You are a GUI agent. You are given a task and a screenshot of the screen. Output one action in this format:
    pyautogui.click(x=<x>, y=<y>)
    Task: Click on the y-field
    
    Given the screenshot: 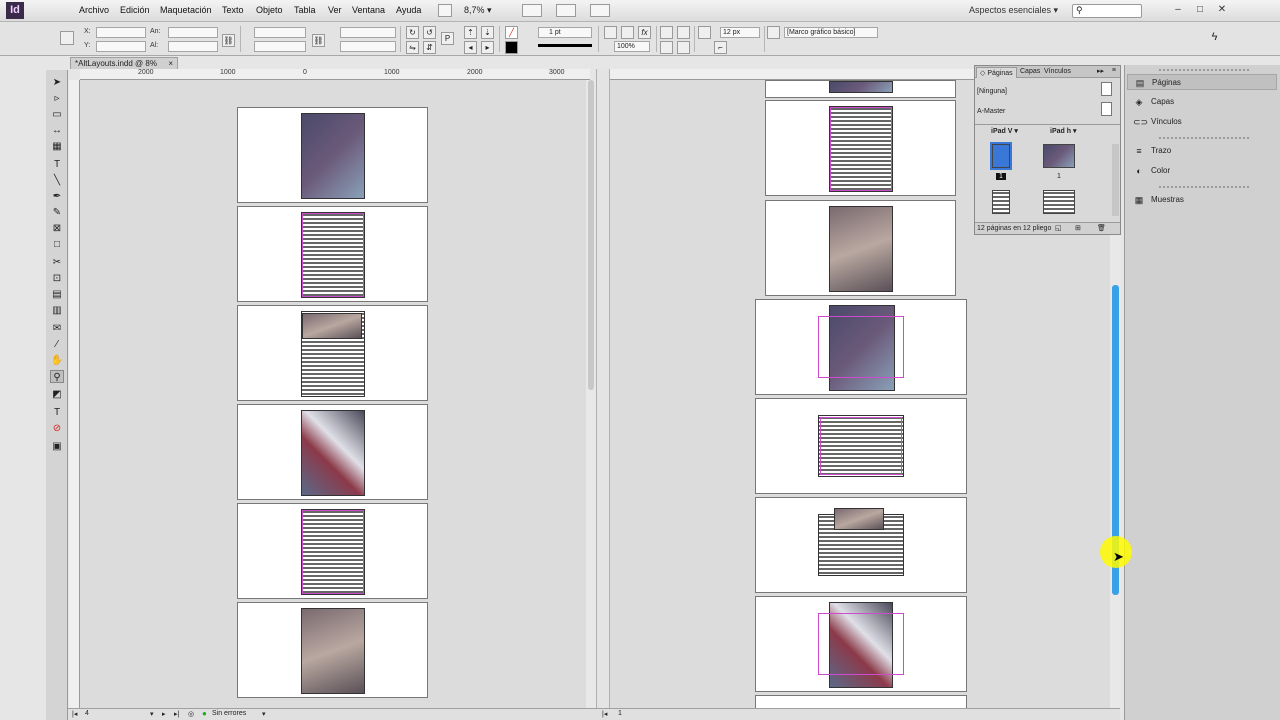 What is the action you would take?
    pyautogui.click(x=121, y=46)
    